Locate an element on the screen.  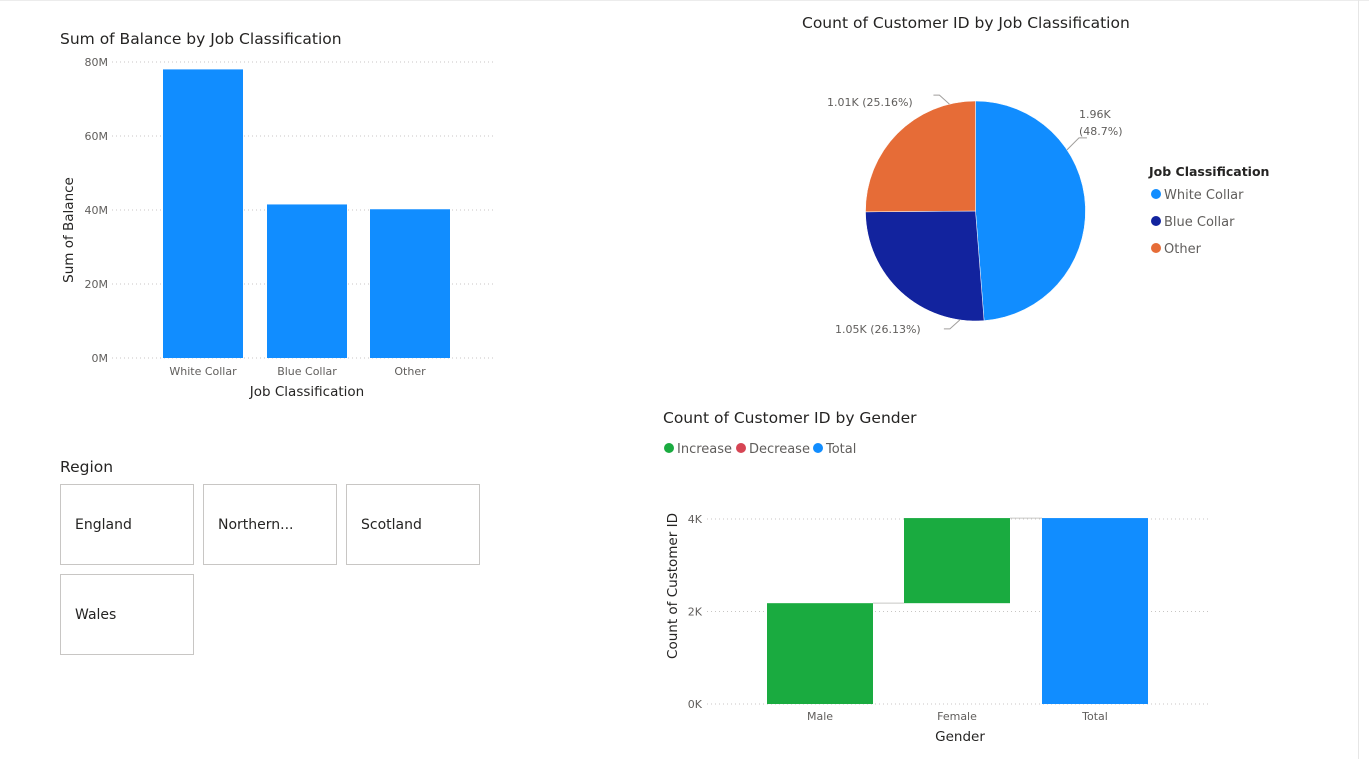
legend-marker-white-collar is located at coordinates (1156, 194).